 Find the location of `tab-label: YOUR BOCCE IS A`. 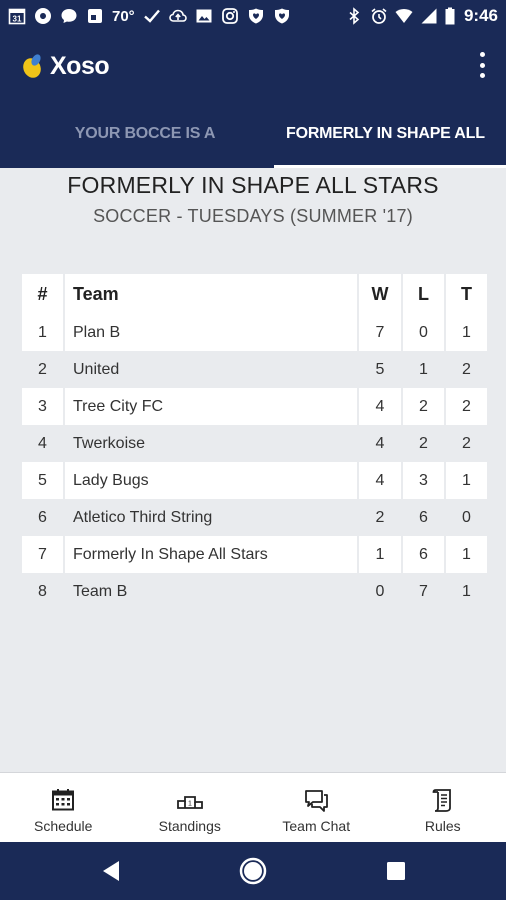

tab-label: YOUR BOCCE IS A is located at coordinates (145, 133).